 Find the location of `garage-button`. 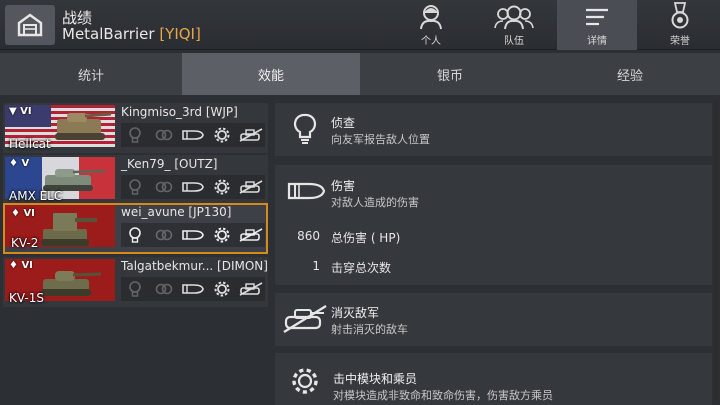

garage-button is located at coordinates (30, 25).